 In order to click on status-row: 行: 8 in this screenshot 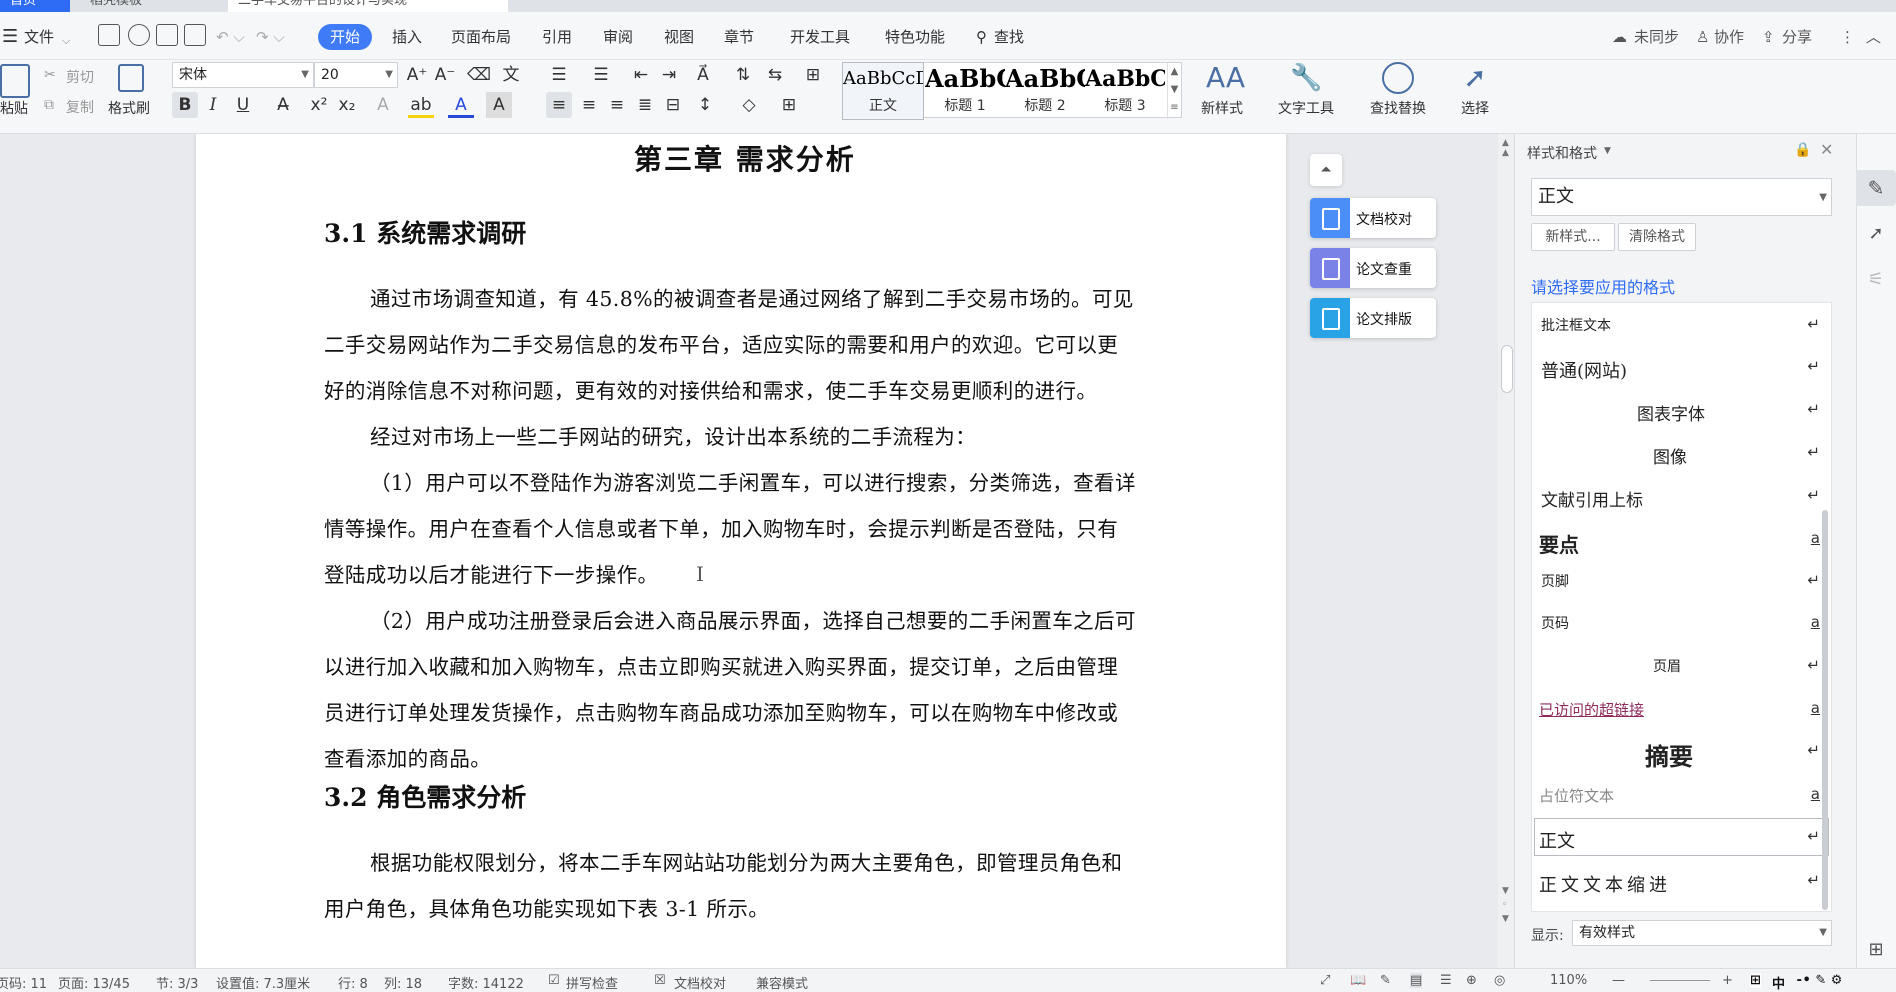, I will do `click(353, 982)`.